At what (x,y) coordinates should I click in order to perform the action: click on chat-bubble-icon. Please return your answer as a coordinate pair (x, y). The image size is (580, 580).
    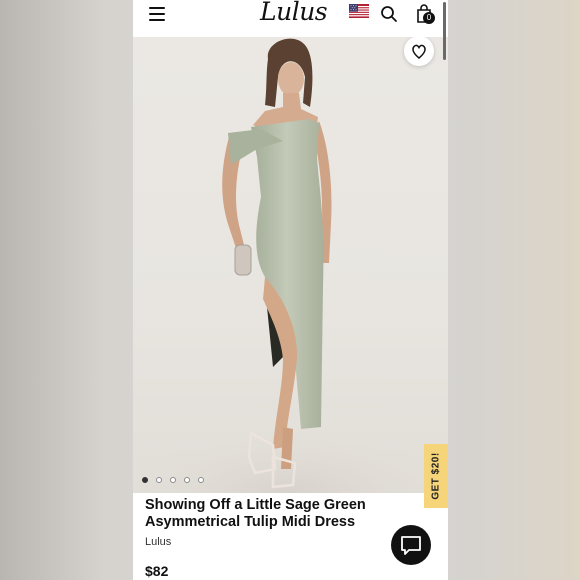
    Looking at the image, I should click on (411, 545).